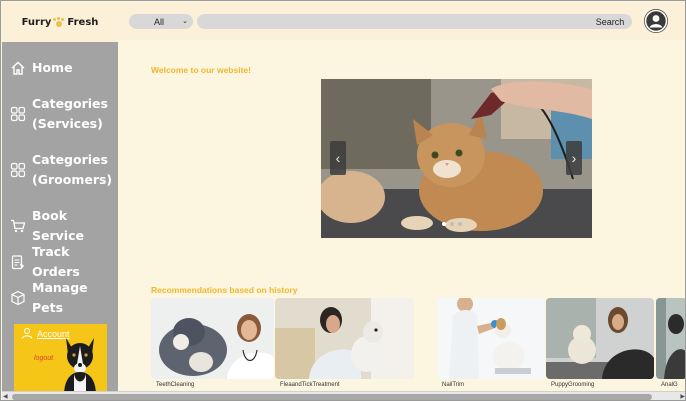 This screenshot has width=686, height=401. I want to click on recommendation-card: NailTrim, so click(491, 345).